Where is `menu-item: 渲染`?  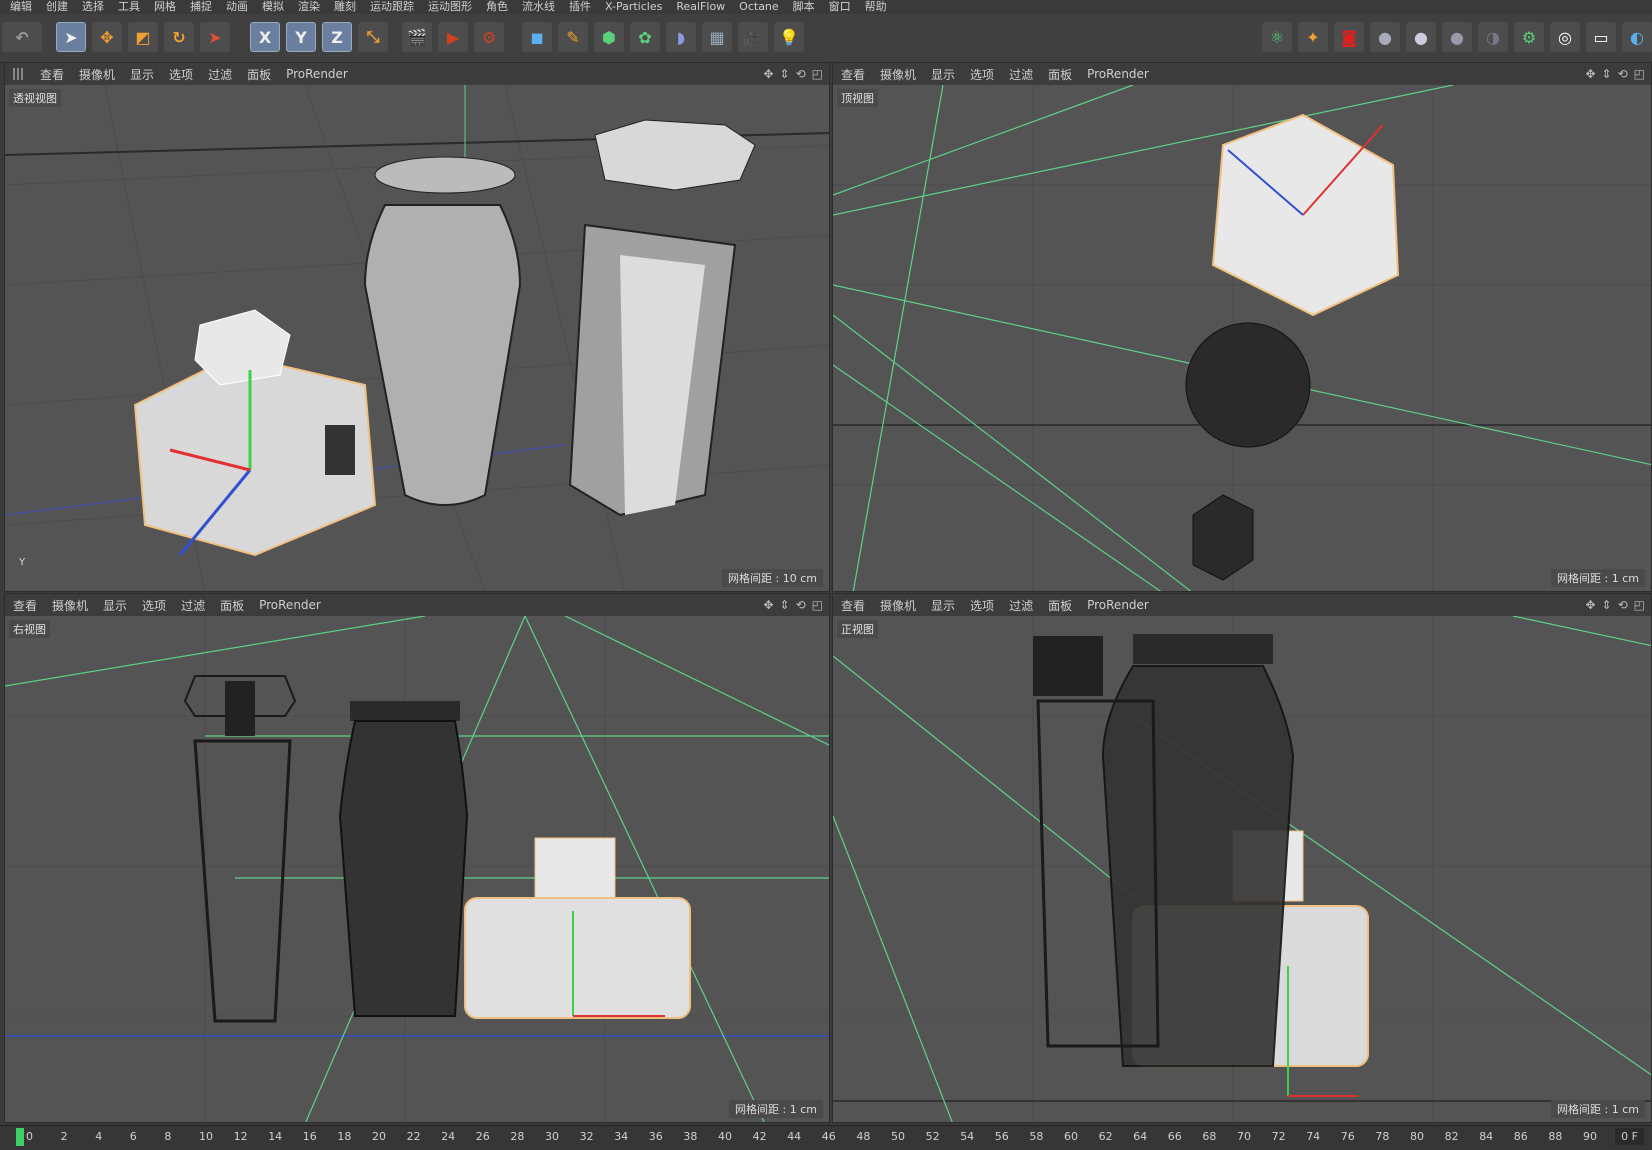 menu-item: 渲染 is located at coordinates (309, 7).